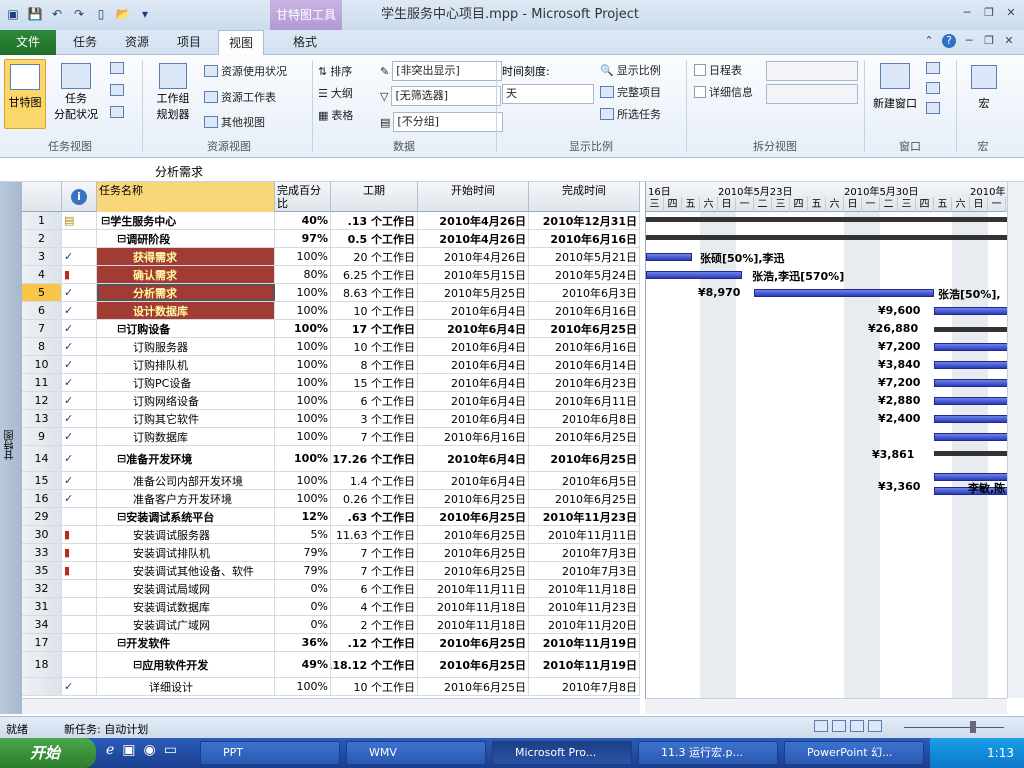 The width and height of the screenshot is (1024, 768). What do you see at coordinates (42, 498) in the screenshot?
I see `row-id: 16` at bounding box center [42, 498].